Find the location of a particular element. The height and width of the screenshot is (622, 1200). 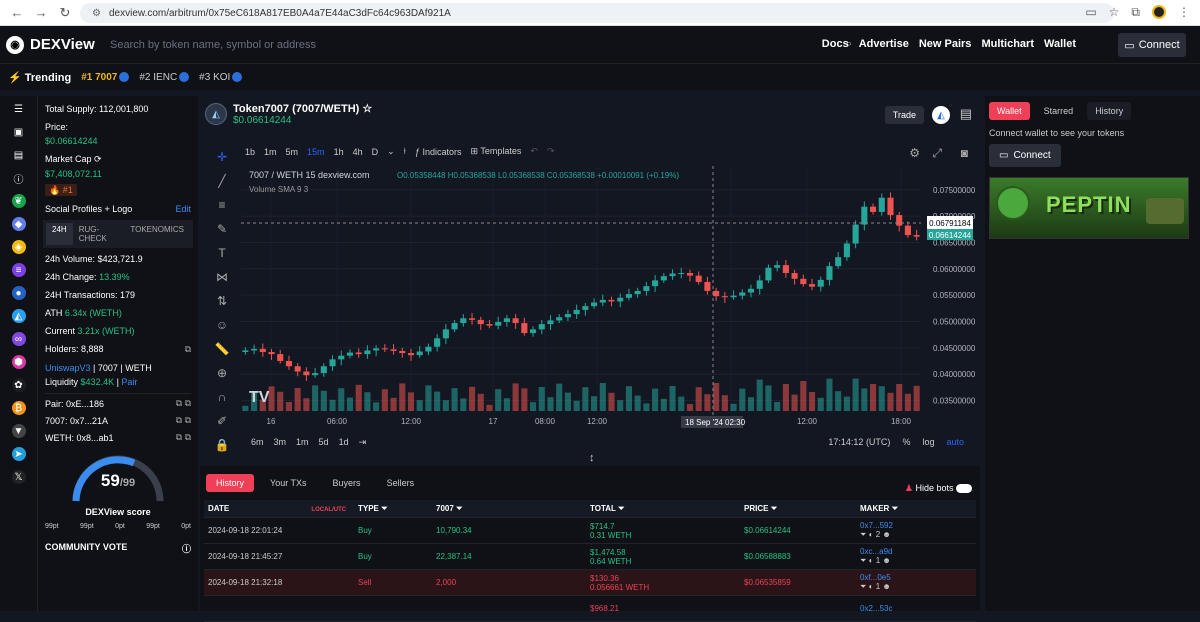

ad-icon: ▣ is located at coordinates (19, 132).